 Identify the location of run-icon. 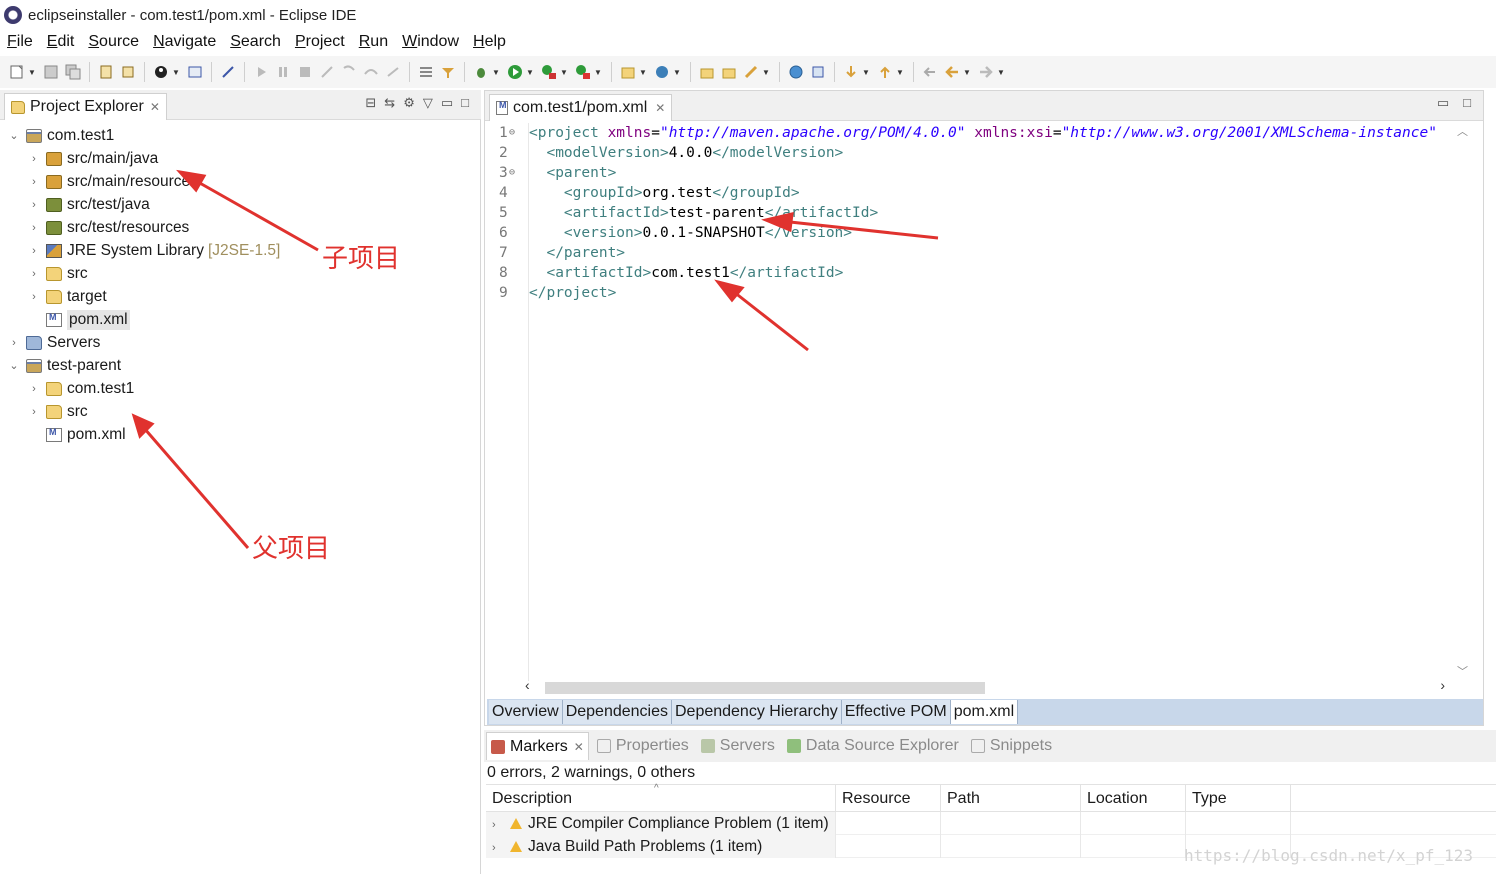
(515, 72).